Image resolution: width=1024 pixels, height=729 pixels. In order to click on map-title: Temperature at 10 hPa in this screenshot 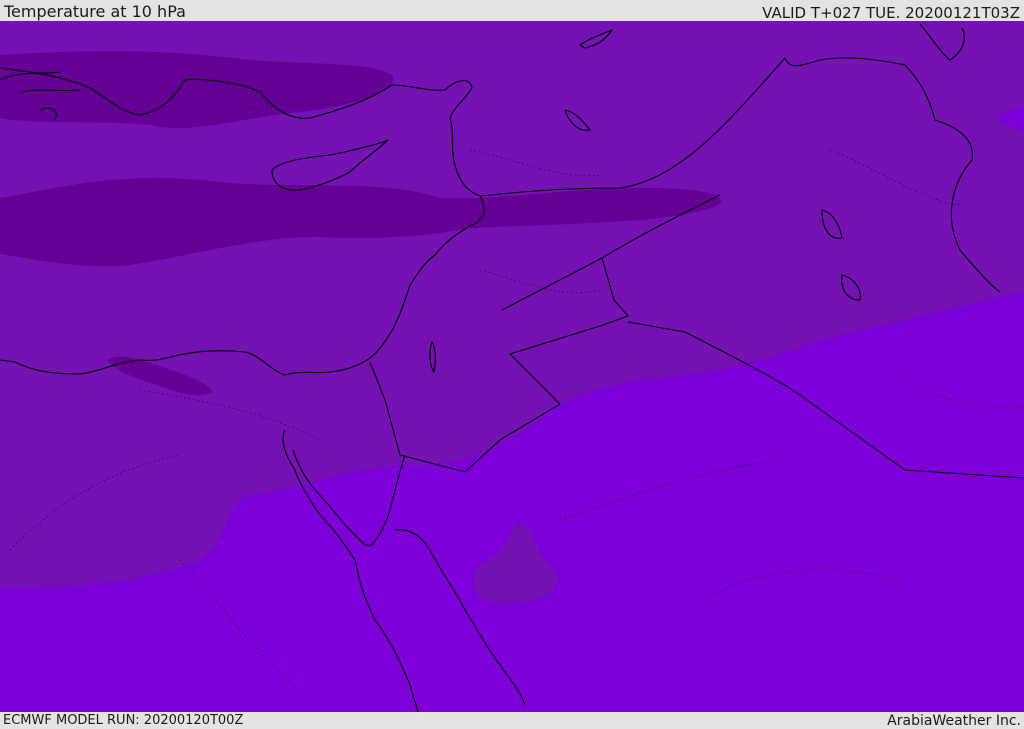, I will do `click(95, 11)`.